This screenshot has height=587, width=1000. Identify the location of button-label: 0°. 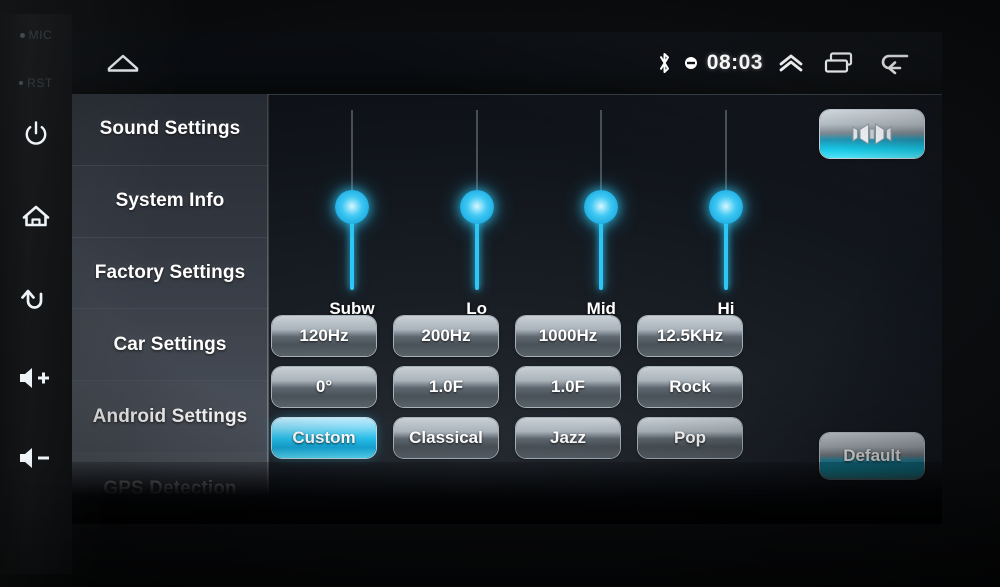
(324, 386).